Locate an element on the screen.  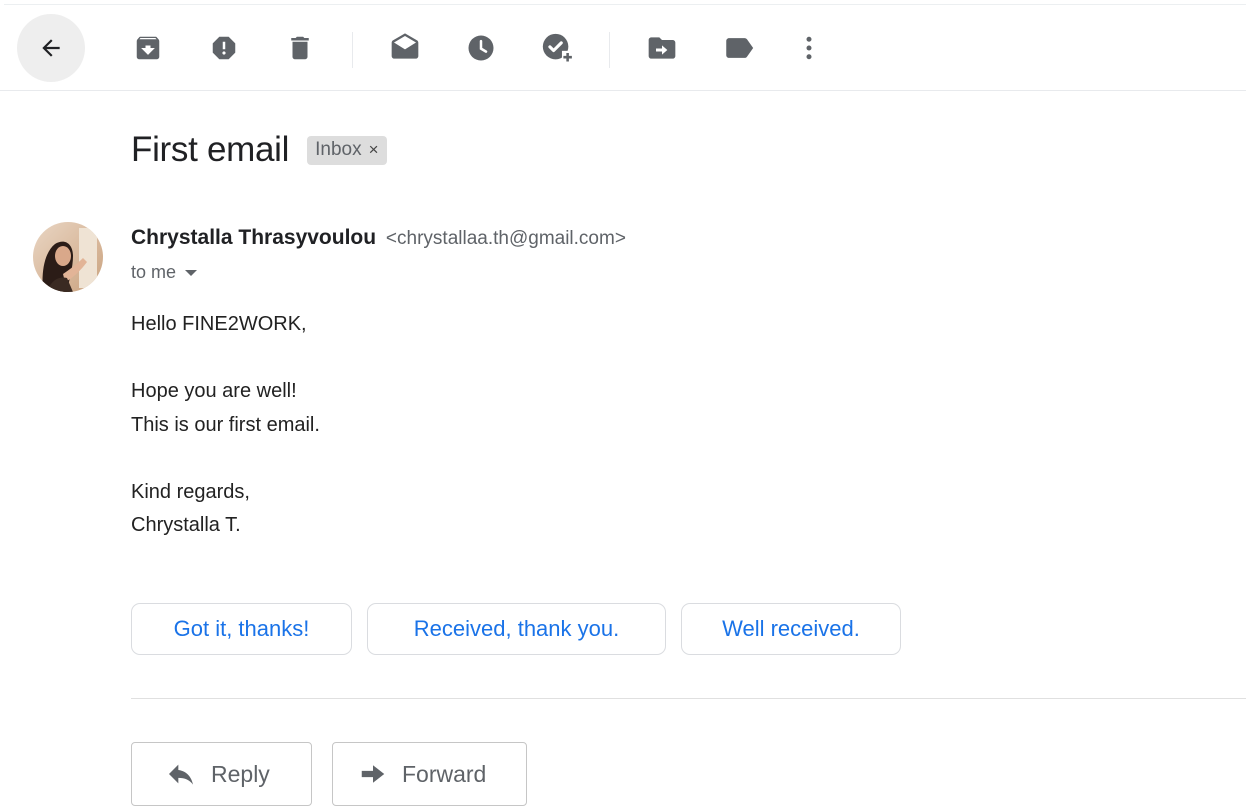
caret-down-icon is located at coordinates (191, 272).